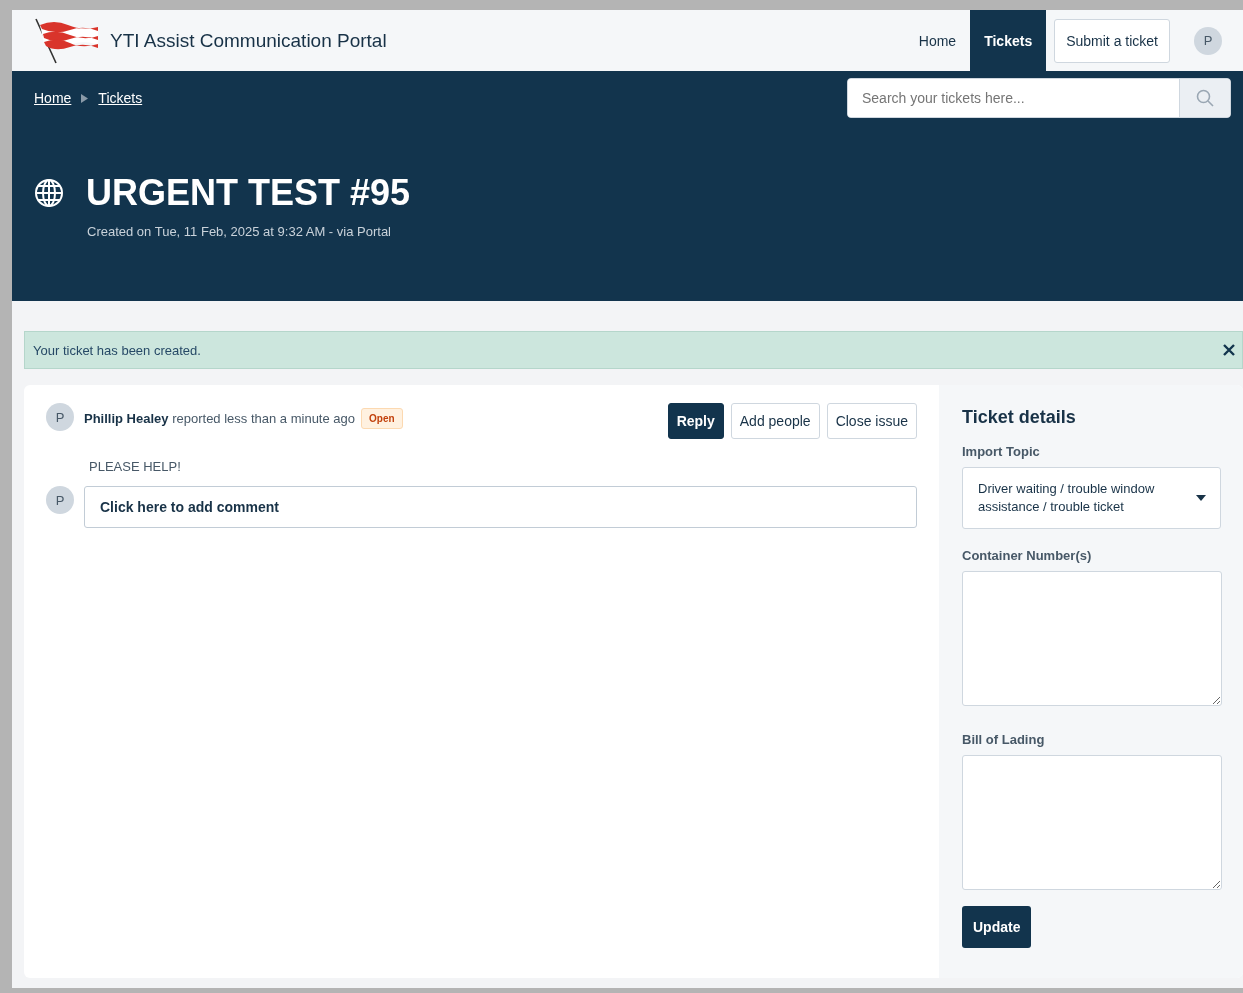 The width and height of the screenshot is (1243, 993). Describe the element at coordinates (937, 40) in the screenshot. I see `nav-tab: Home` at that location.